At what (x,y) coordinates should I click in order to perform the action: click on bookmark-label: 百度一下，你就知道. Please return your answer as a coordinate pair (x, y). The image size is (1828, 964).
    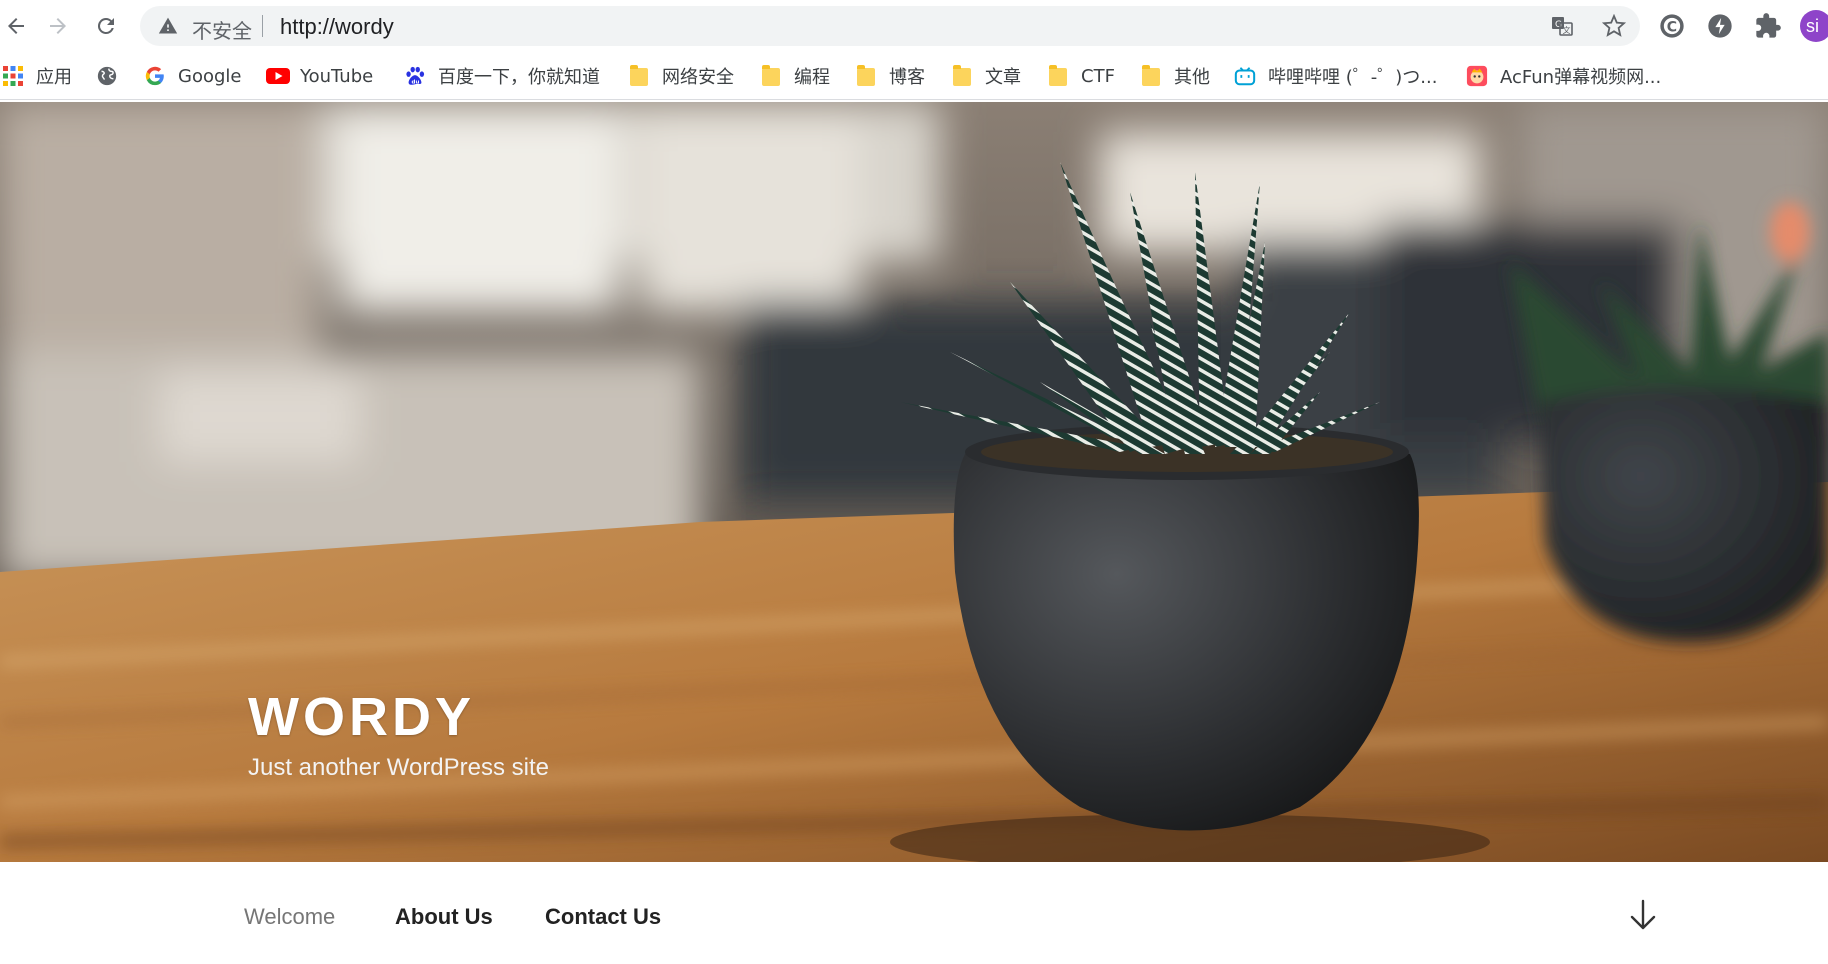
    Looking at the image, I should click on (519, 77).